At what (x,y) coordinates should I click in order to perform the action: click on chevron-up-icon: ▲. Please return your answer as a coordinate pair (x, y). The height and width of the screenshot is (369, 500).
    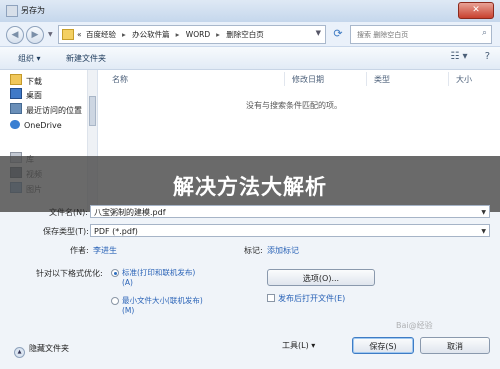
    Looking at the image, I should click on (19, 352).